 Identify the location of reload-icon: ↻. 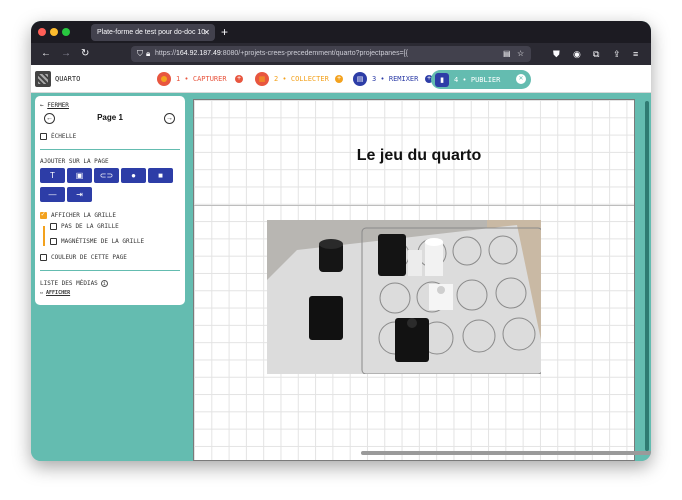
(85, 54).